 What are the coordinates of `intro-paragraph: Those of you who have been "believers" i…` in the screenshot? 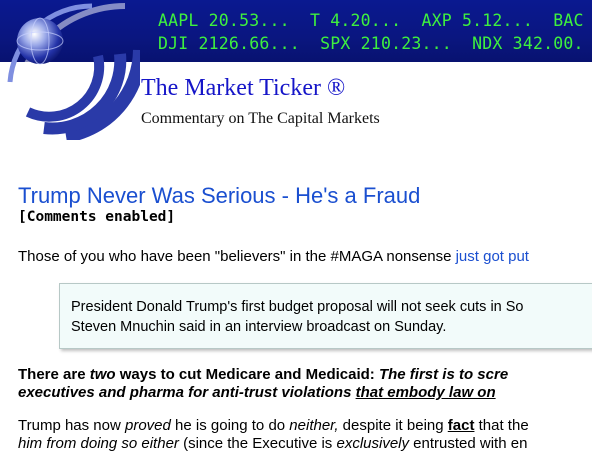 It's located at (273, 256).